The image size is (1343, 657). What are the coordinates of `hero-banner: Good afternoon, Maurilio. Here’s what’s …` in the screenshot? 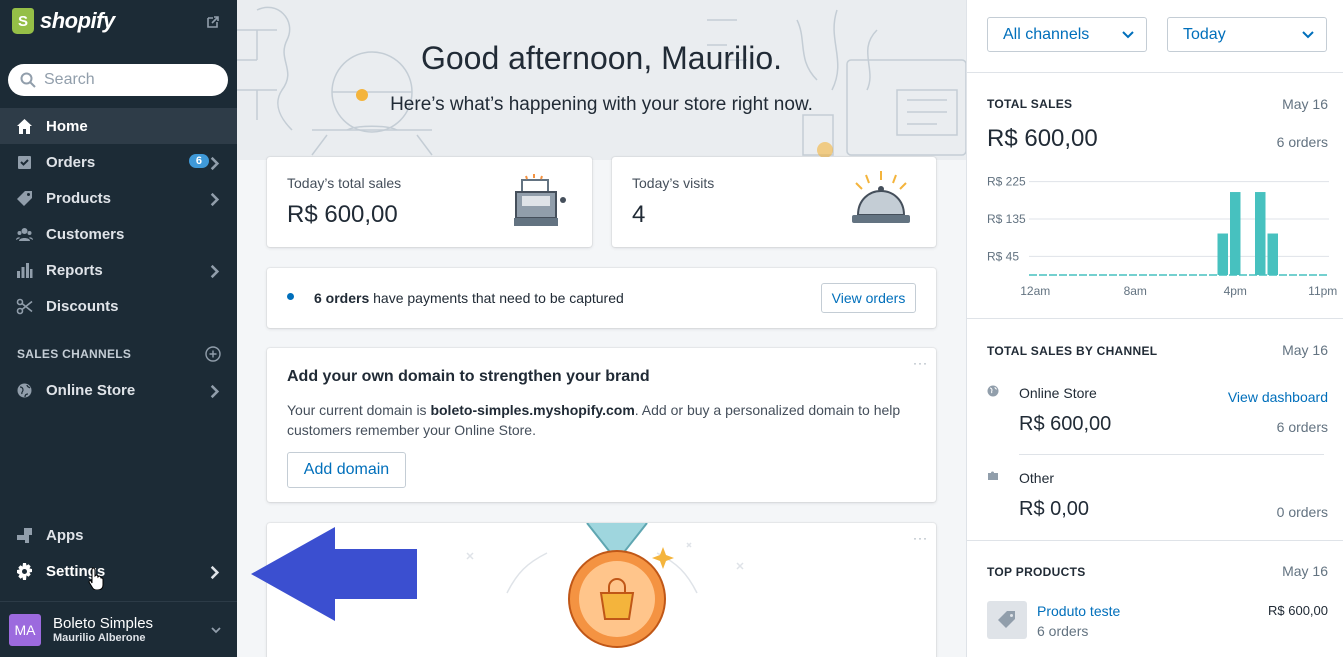 It's located at (601, 80).